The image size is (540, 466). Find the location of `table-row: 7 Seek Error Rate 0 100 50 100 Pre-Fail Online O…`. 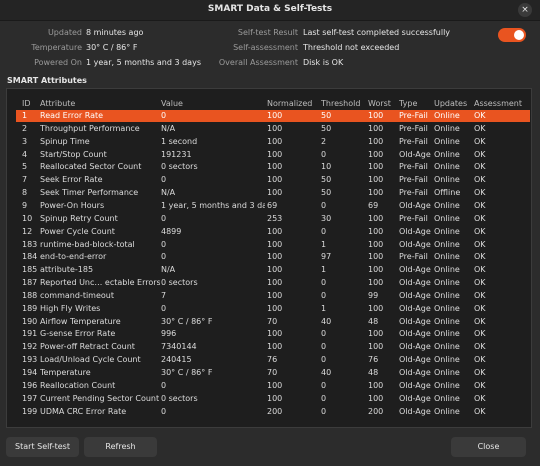

table-row: 7 Seek Error Rate 0 100 50 100 Pre-Fail Online O… is located at coordinates (273, 180).